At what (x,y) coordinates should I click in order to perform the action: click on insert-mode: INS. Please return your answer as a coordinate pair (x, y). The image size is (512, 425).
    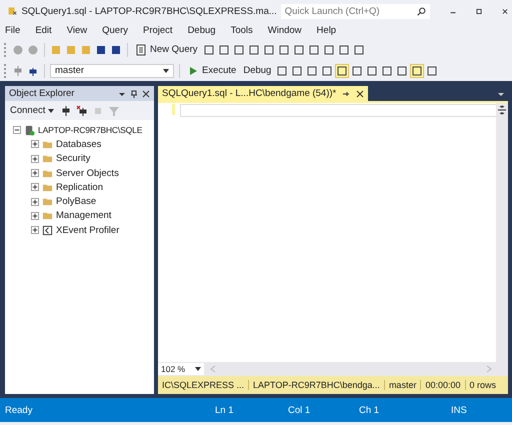
    Looking at the image, I should click on (459, 410).